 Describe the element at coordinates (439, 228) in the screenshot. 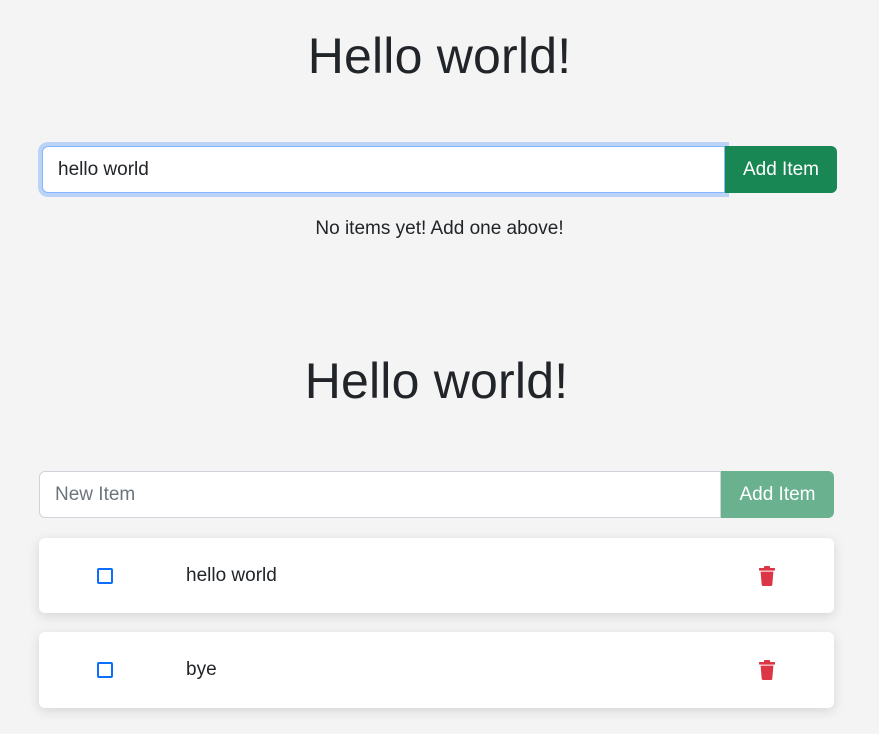

I see `empty-list-message: No items yet! Add one above!` at that location.